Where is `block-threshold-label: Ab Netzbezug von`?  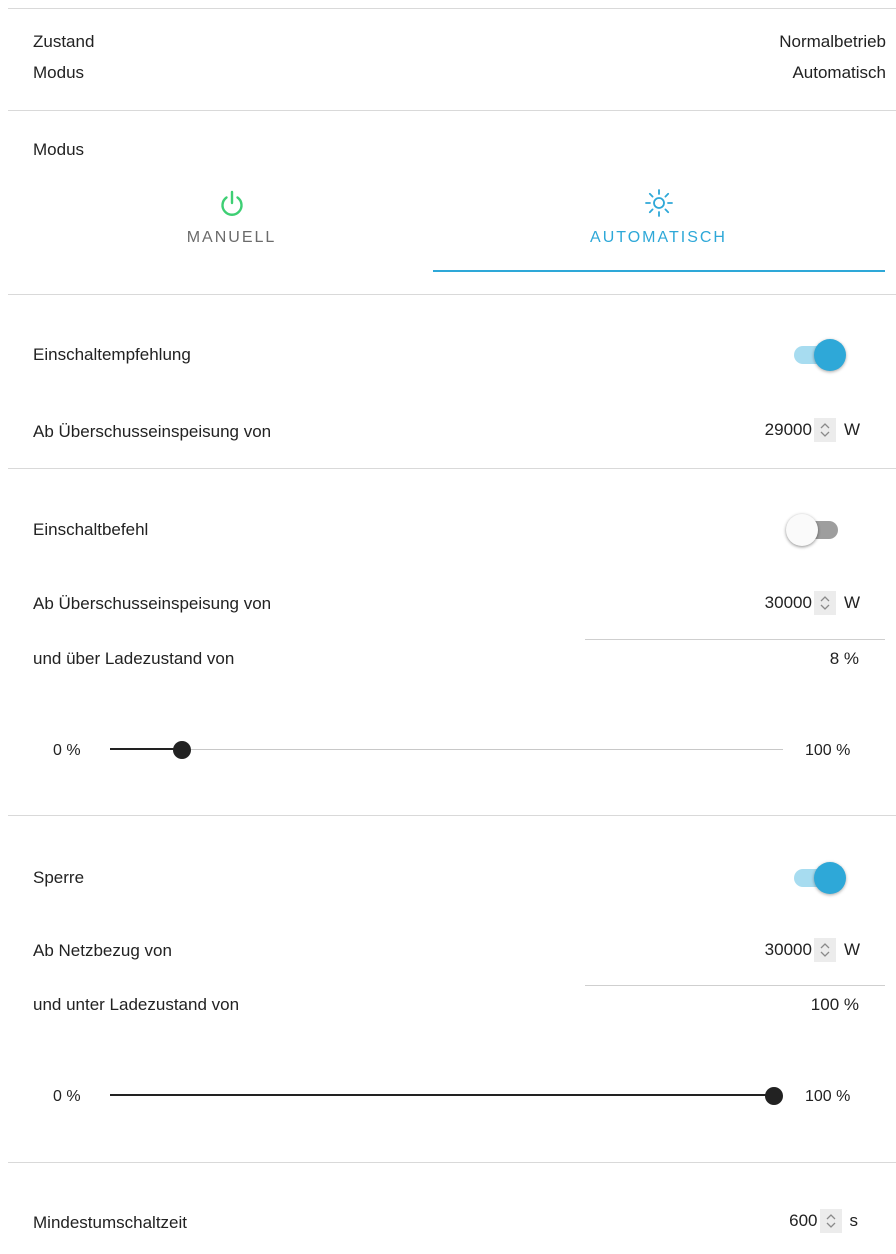 block-threshold-label: Ab Netzbezug von is located at coordinates (102, 950).